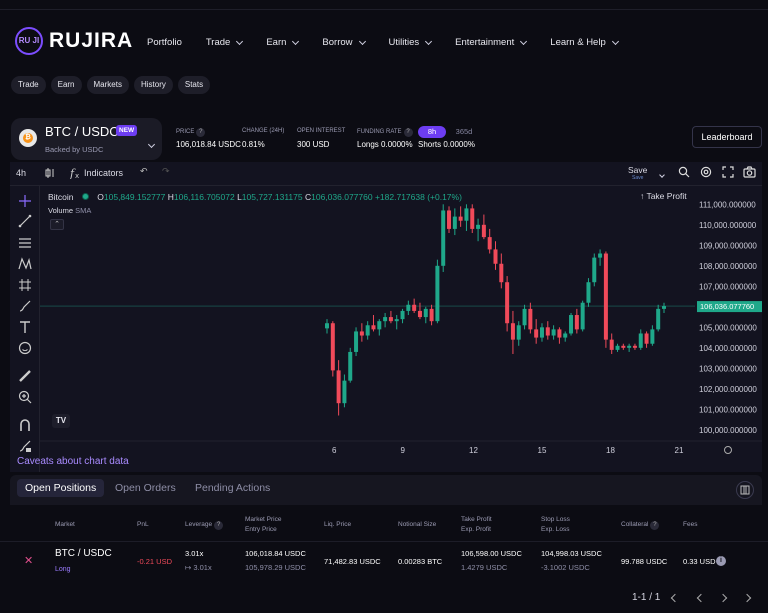  Describe the element at coordinates (25, 425) in the screenshot. I see `magnet-icon` at that location.